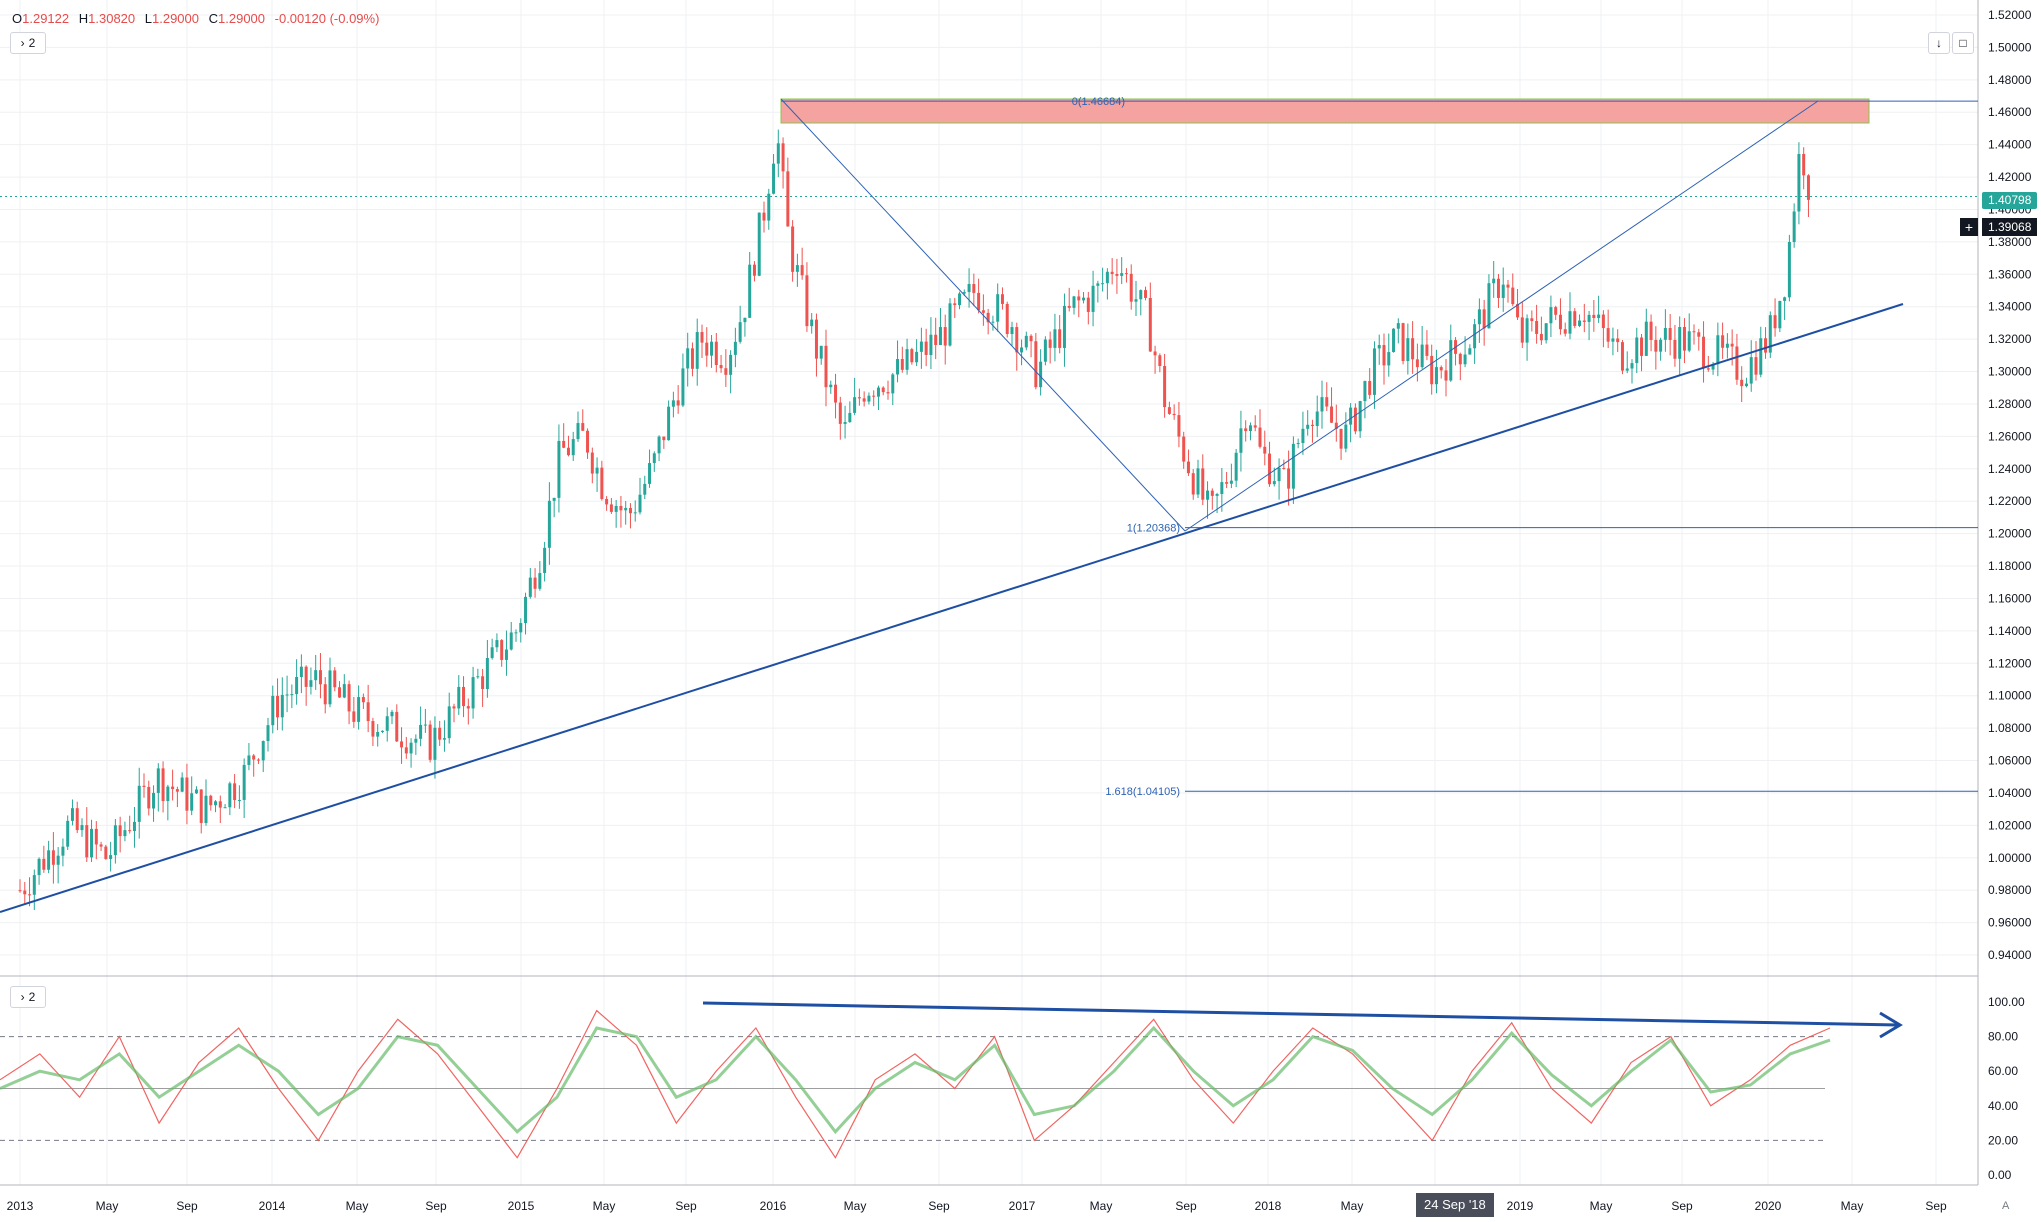 The image size is (2041, 1222). What do you see at coordinates (2010, 274) in the screenshot?
I see `price-tick-label: 1.36000` at bounding box center [2010, 274].